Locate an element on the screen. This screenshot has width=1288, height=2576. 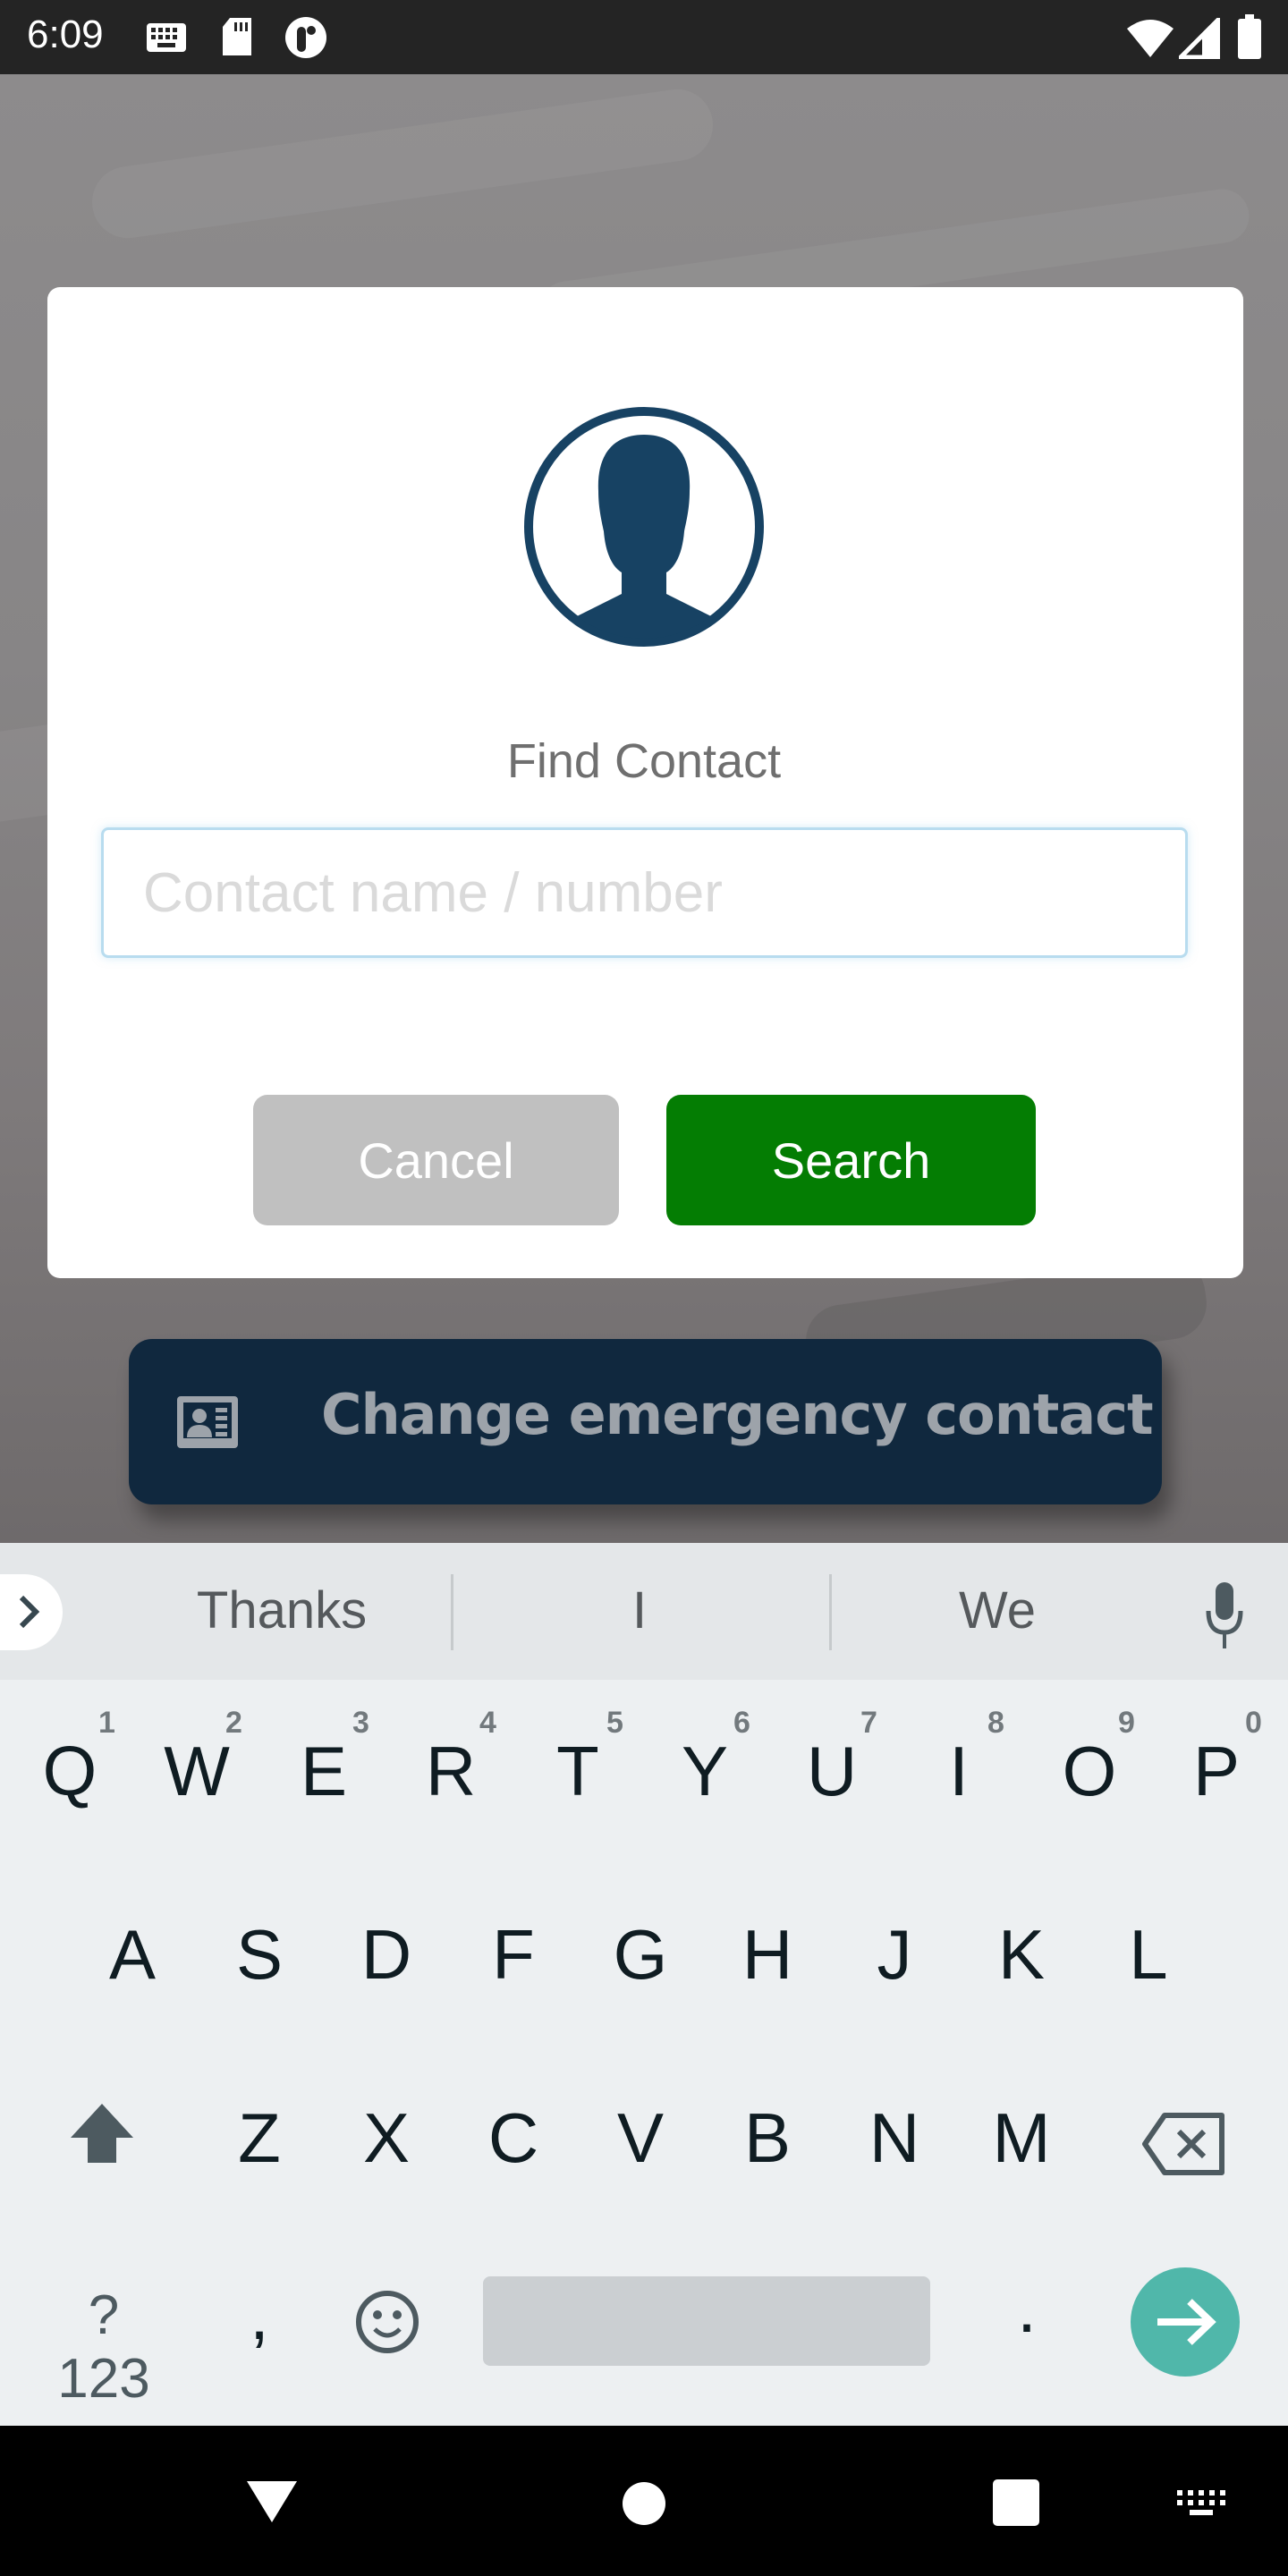
key-hint: 1 is located at coordinates (106, 1723).